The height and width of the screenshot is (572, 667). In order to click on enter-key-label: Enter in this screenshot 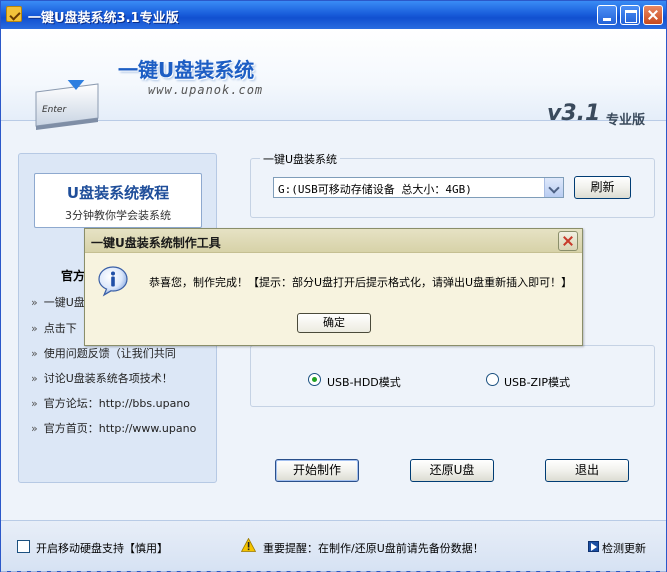, I will do `click(54, 110)`.